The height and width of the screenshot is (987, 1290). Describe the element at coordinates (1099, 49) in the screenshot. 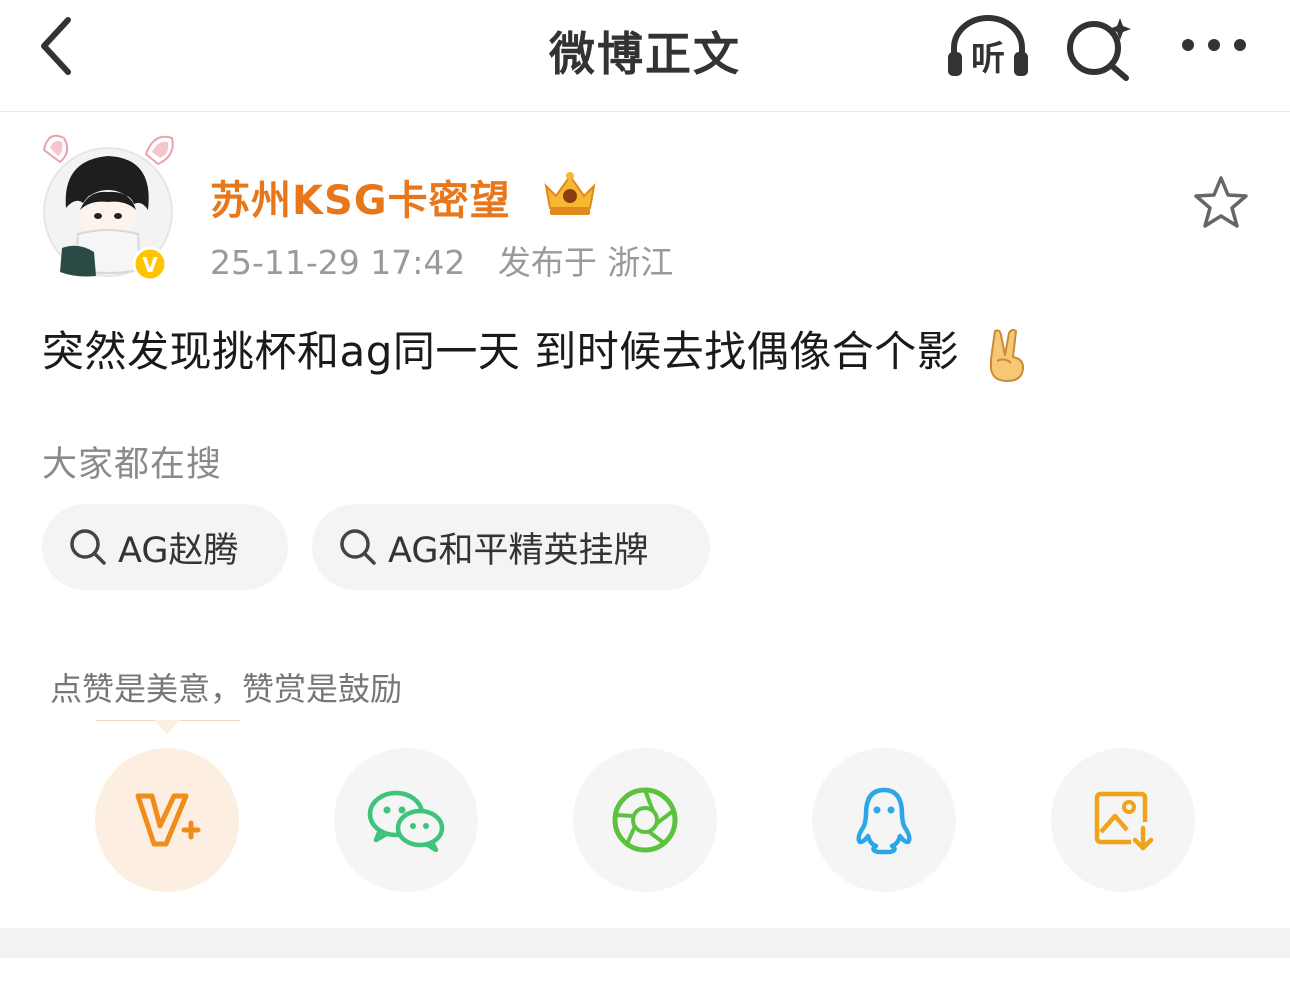

I see `search-sparkle-icon` at that location.